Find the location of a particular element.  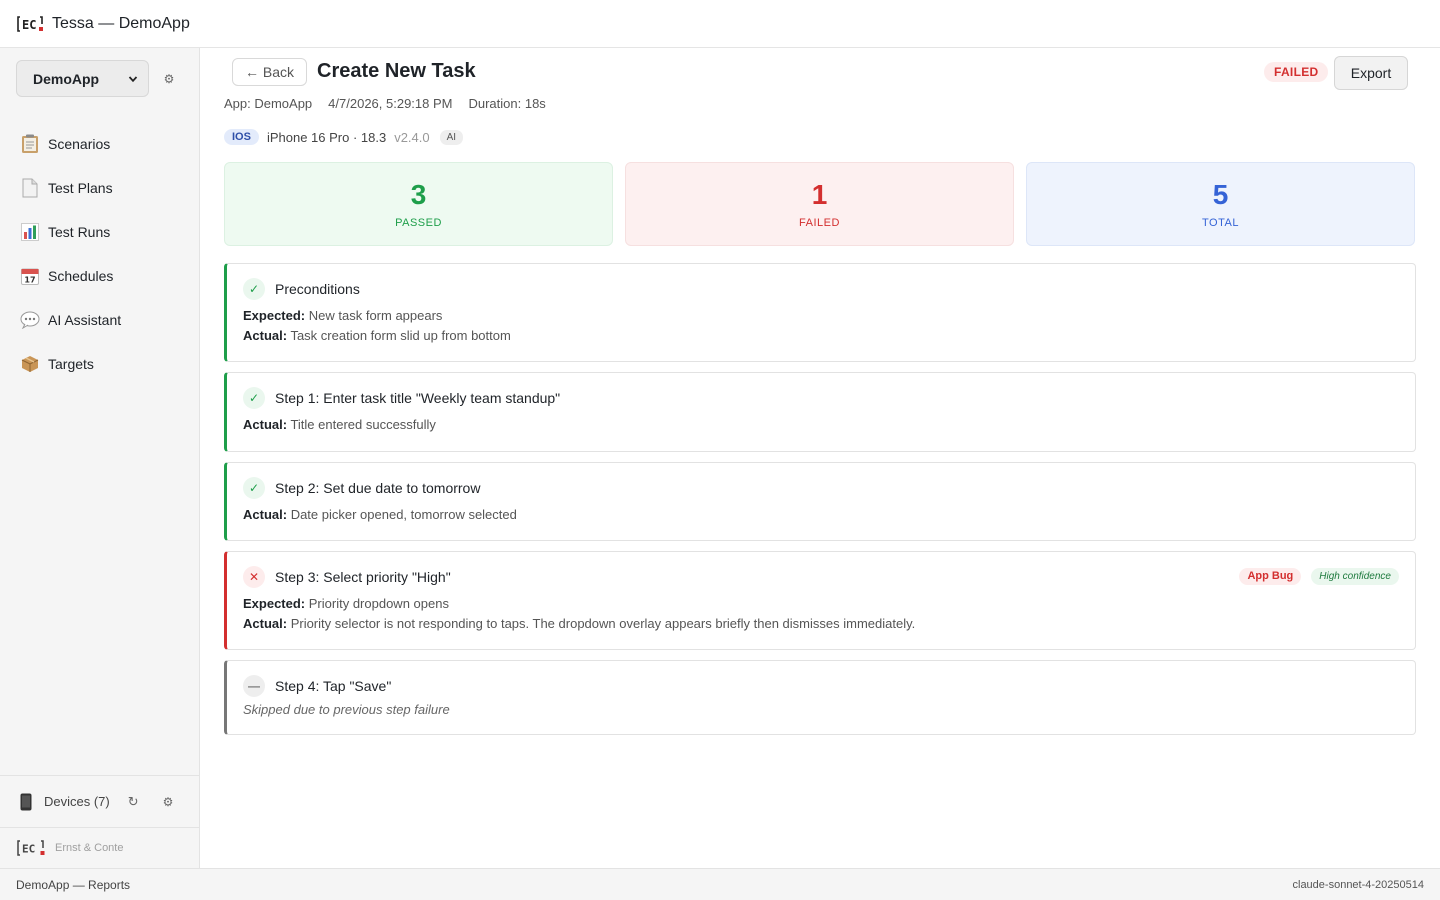

sidebar-footer: Devices (7) ↻ ⚙ EC Ernst & Conte is located at coordinates (99, 821).